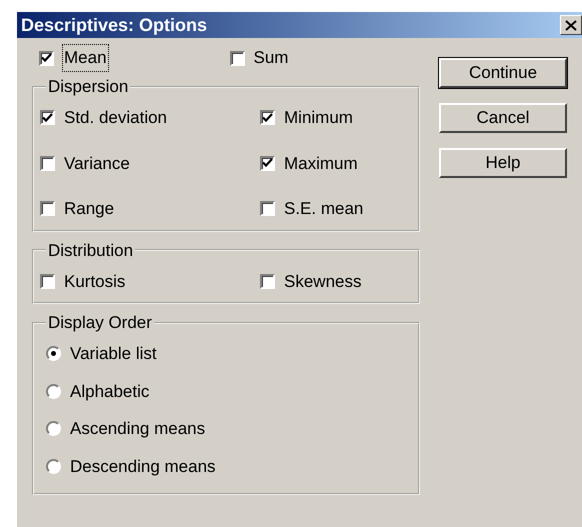 The height and width of the screenshot is (527, 582). I want to click on close-button, so click(571, 25).